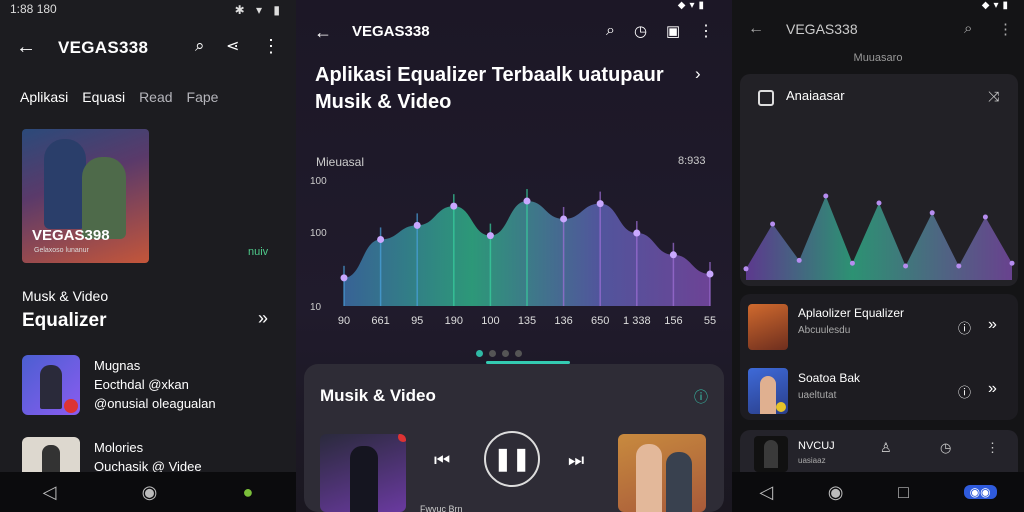 This screenshot has height=512, width=1024. Describe the element at coordinates (698, 74) in the screenshot. I see `chevron-right-icon: ›` at that location.